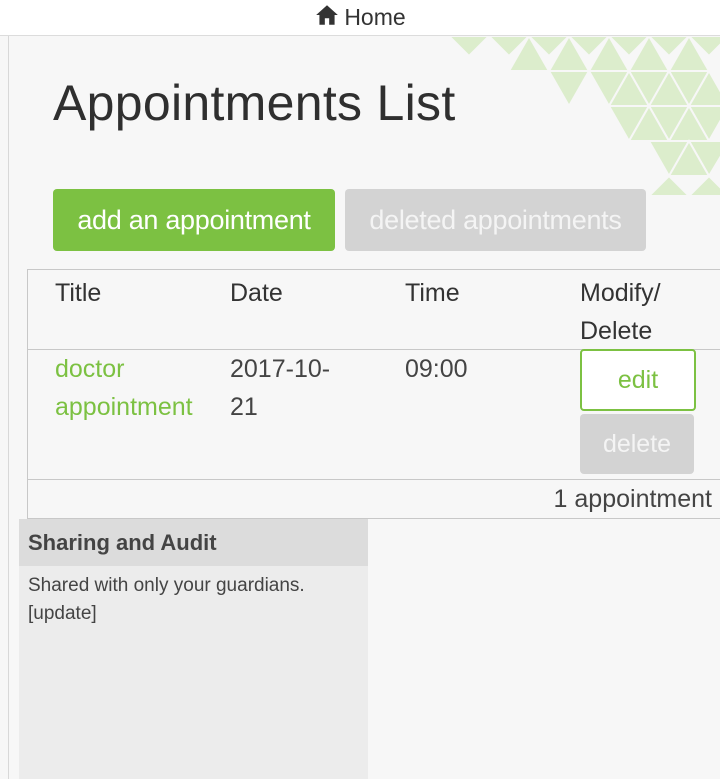 This screenshot has width=720, height=779. Describe the element at coordinates (375, 17) in the screenshot. I see `home-label: Home` at that location.